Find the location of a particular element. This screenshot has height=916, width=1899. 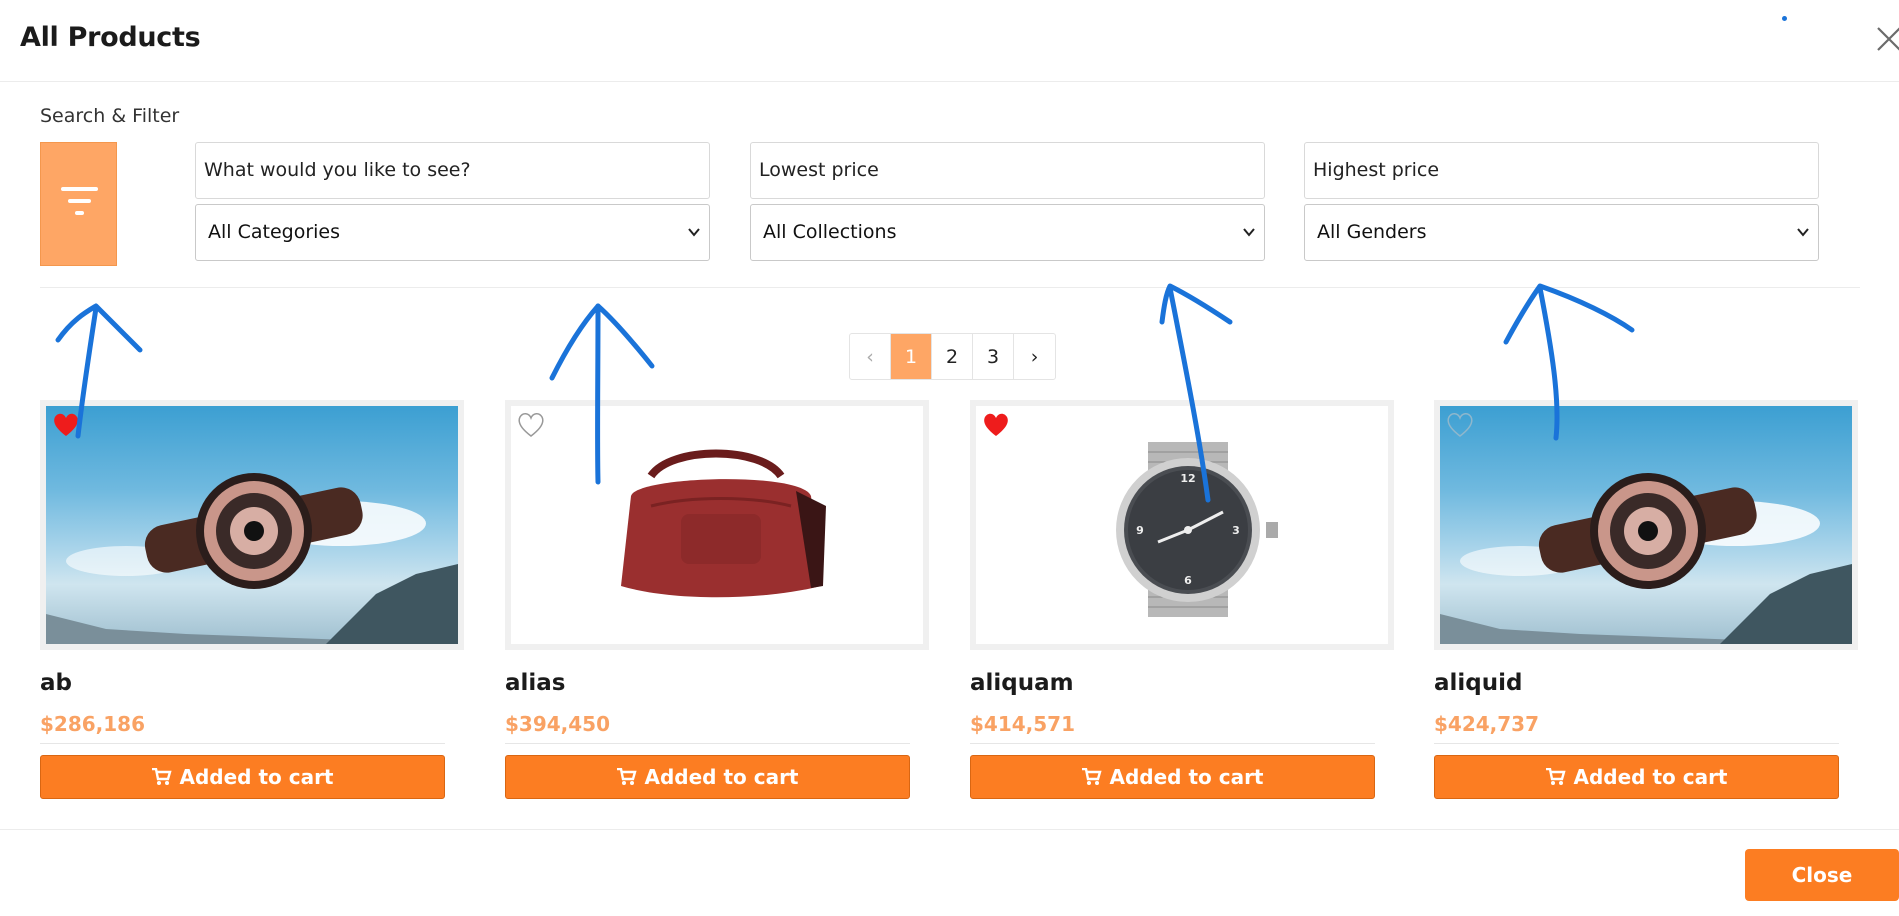

product-price: $414,571 is located at coordinates (1023, 724).